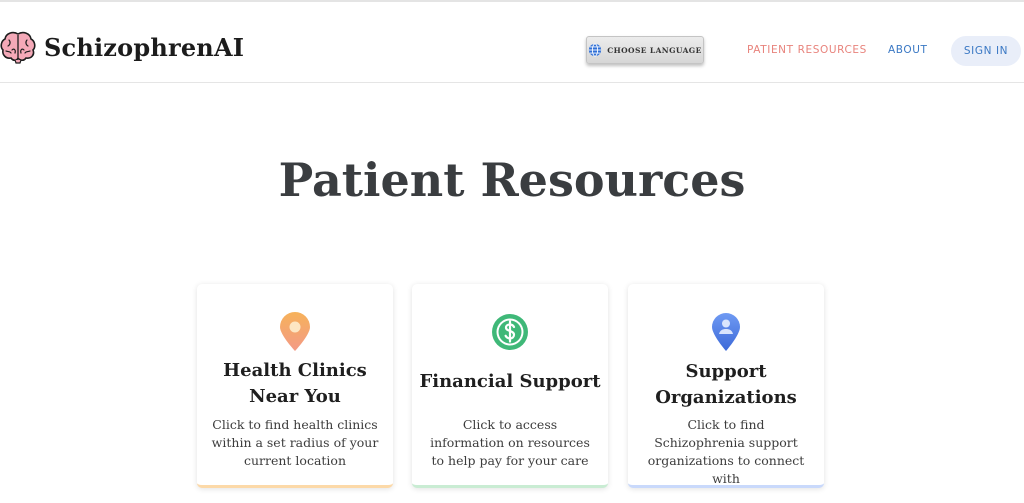 The width and height of the screenshot is (1024, 503). I want to click on page-title: Patient Resources, so click(512, 180).